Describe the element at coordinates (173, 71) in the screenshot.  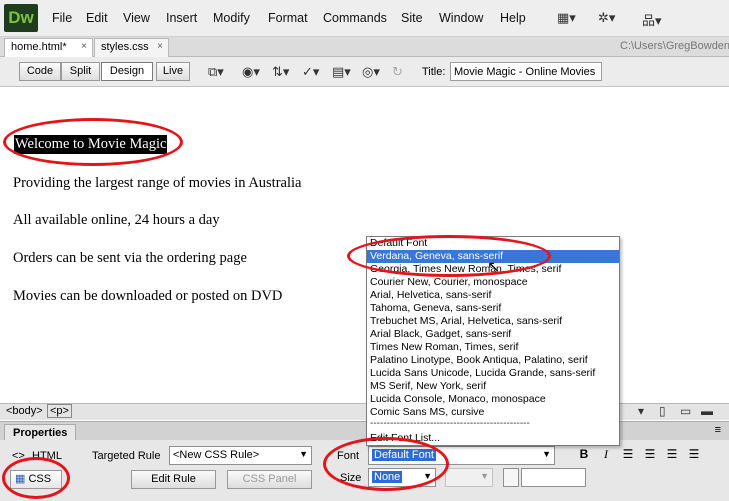
I see `live-view-button: Live` at that location.